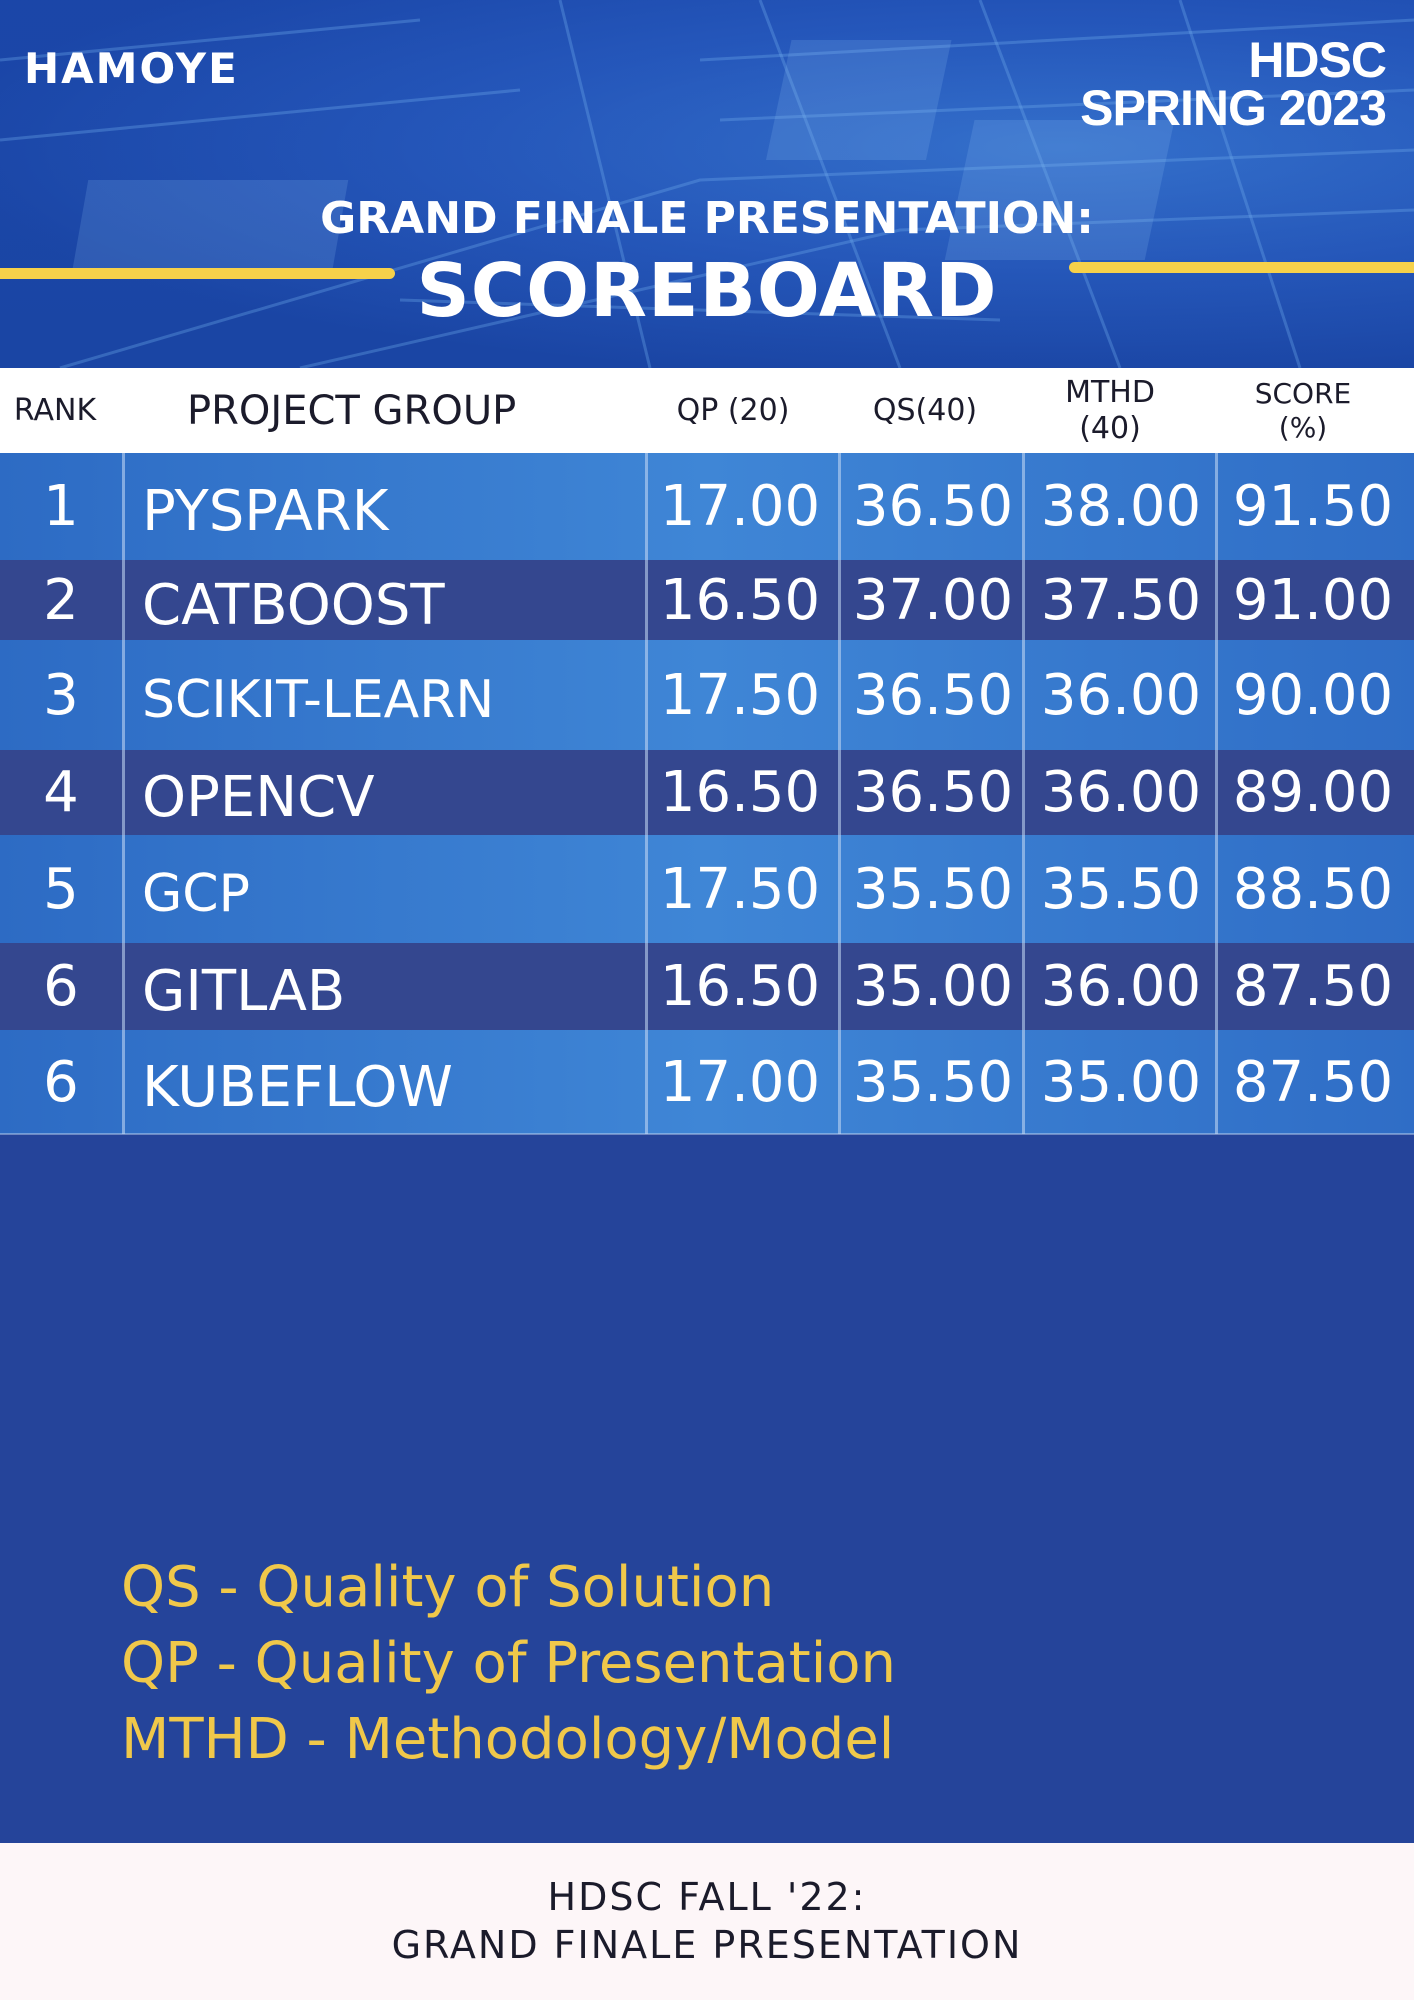  What do you see at coordinates (61, 792) in the screenshot?
I see `cell-rank: 4` at bounding box center [61, 792].